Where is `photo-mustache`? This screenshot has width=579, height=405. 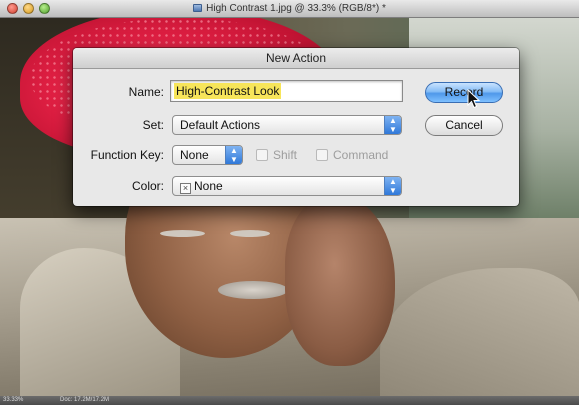
photo-mustache is located at coordinates (253, 290).